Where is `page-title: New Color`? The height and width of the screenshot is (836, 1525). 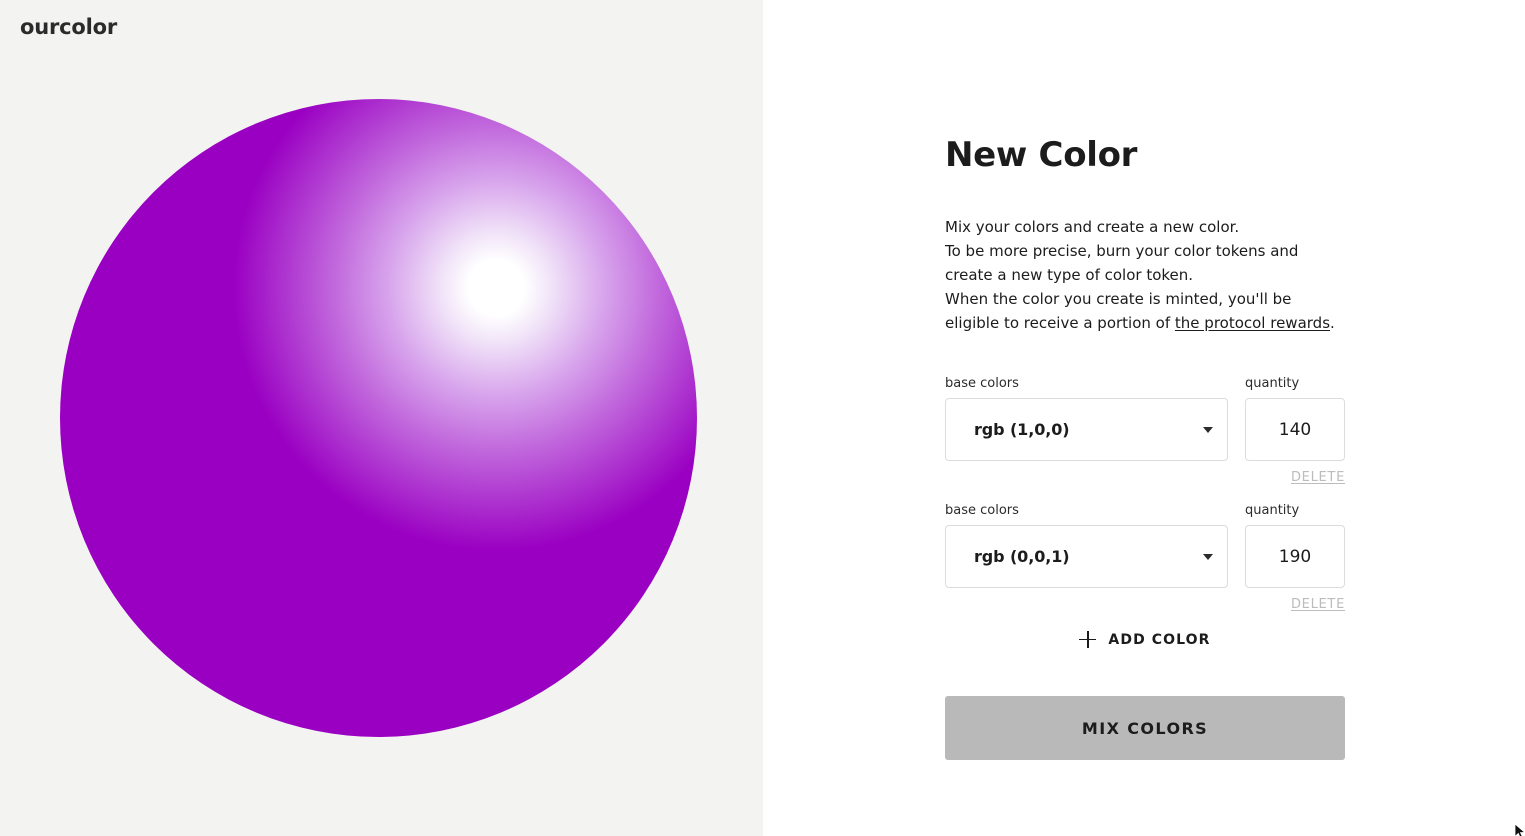
page-title: New Color is located at coordinates (1041, 155).